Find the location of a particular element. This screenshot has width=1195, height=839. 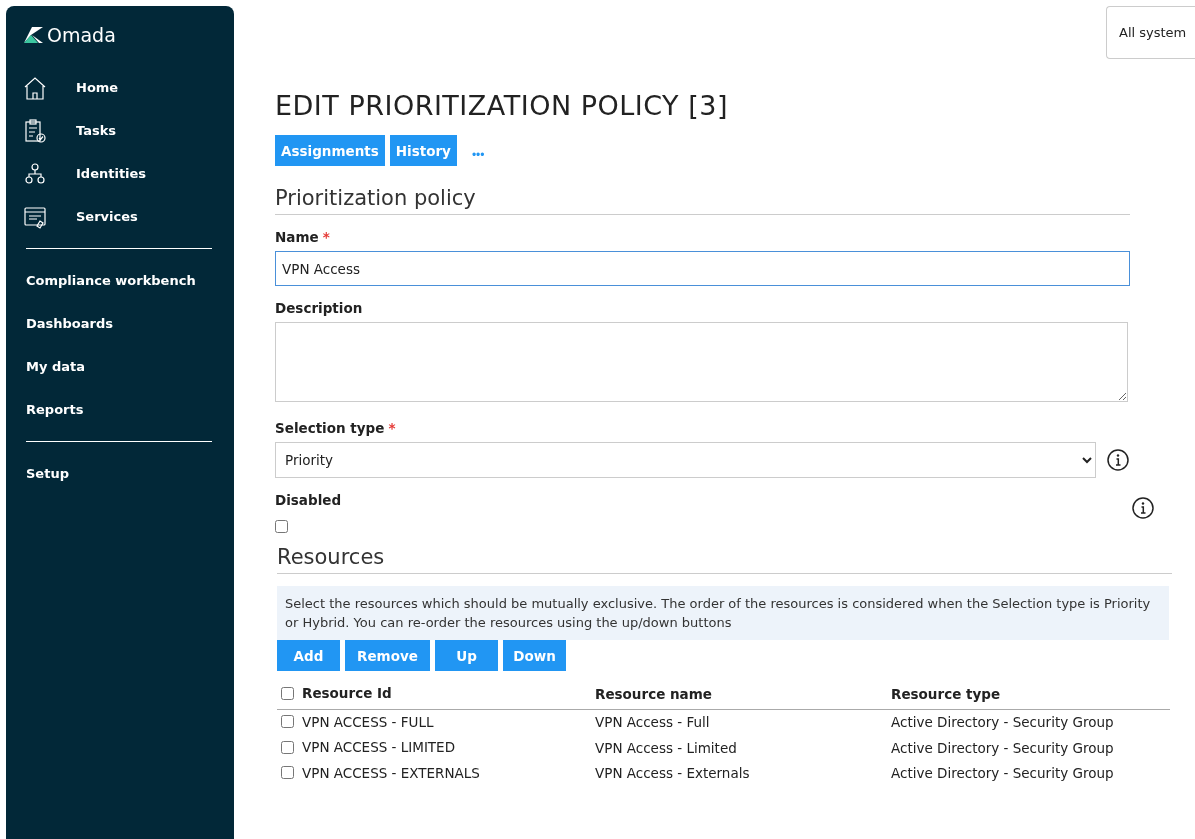

column-header: Resource name is located at coordinates (653, 693).